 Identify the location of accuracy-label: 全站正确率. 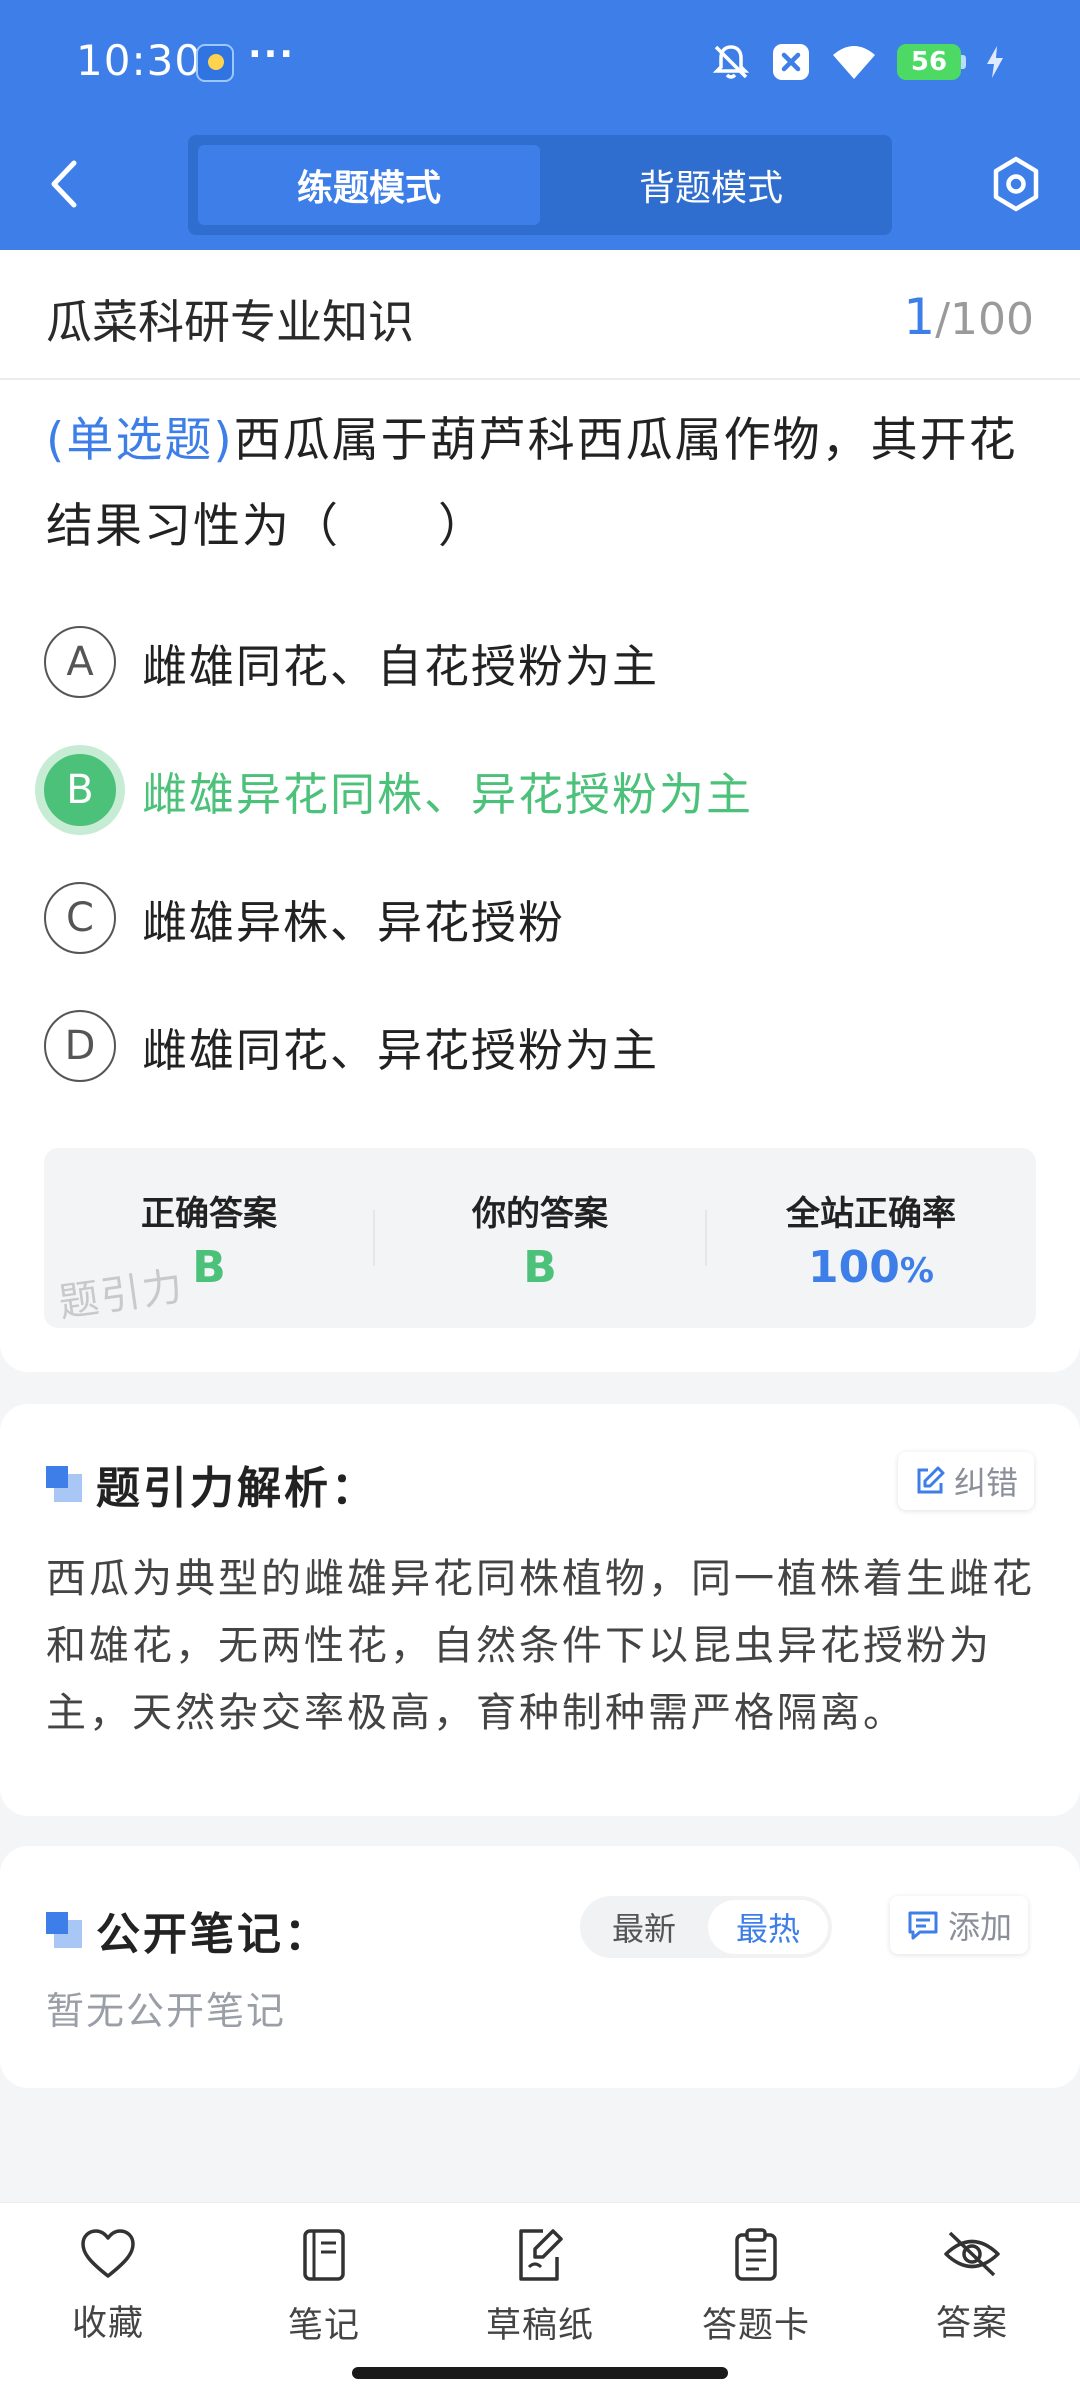
(871, 1214).